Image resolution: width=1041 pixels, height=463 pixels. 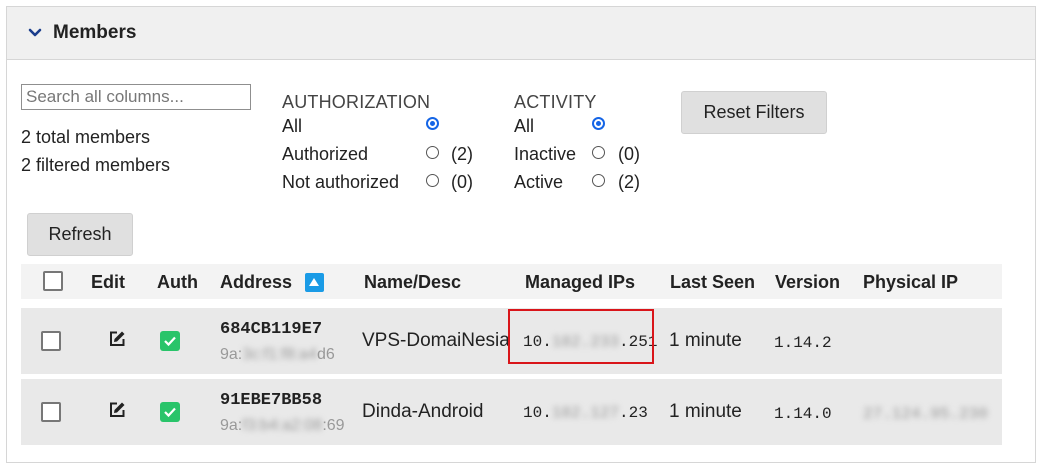 I want to click on refresh-button: Refresh, so click(x=80, y=234).